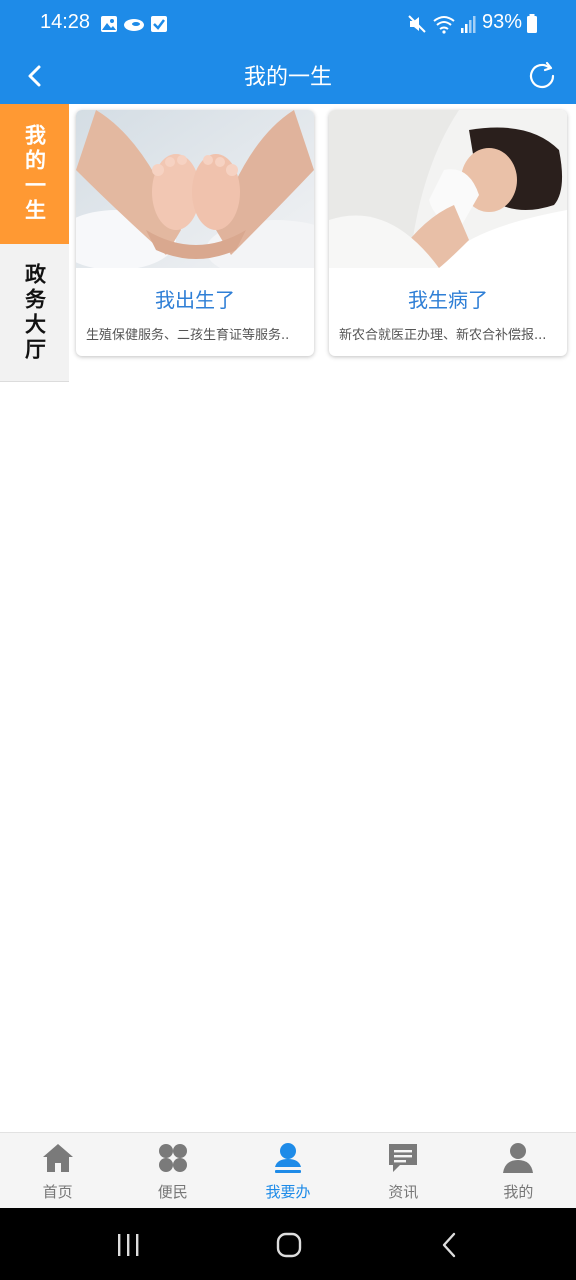 The height and width of the screenshot is (1280, 576). Describe the element at coordinates (195, 189) in the screenshot. I see `baby-feet-photo` at that location.